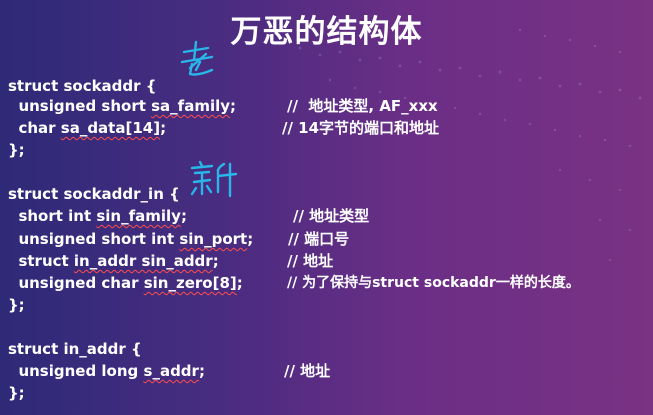  I want to click on code-text: struct sockaddr {, so click(82, 86).